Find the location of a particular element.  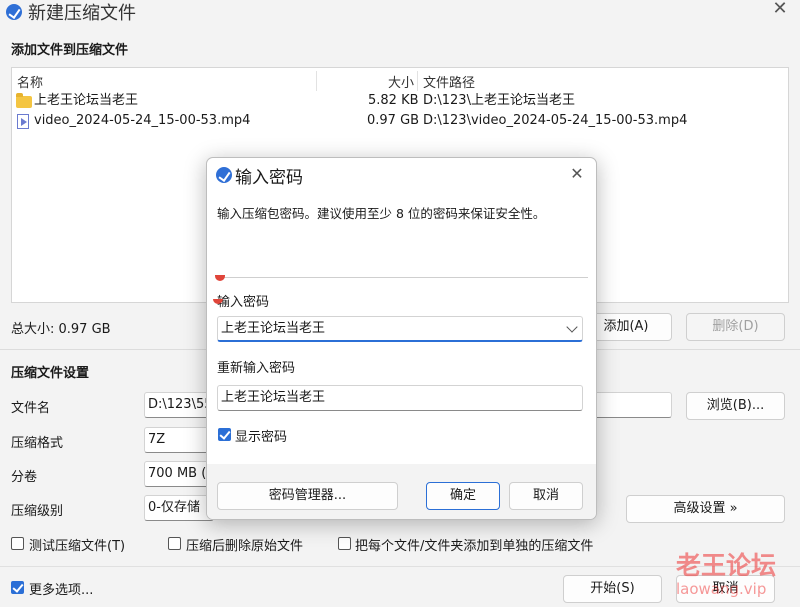

settings-section-title: 压缩文件设置 is located at coordinates (50, 373).